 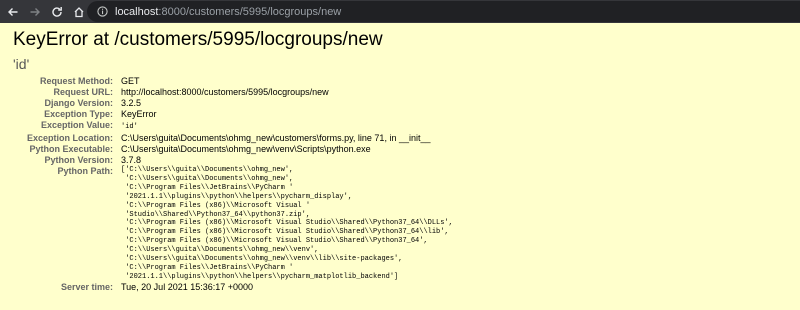 I want to click on meta-row-exception-value: Exception Value: 'id', so click(x=233, y=126).